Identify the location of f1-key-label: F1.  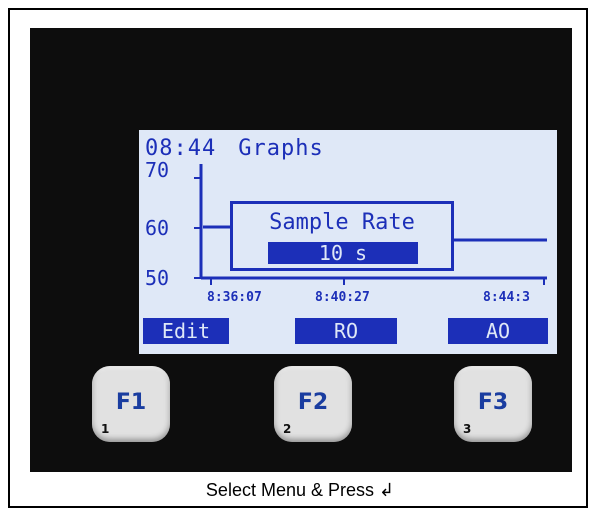
(131, 402).